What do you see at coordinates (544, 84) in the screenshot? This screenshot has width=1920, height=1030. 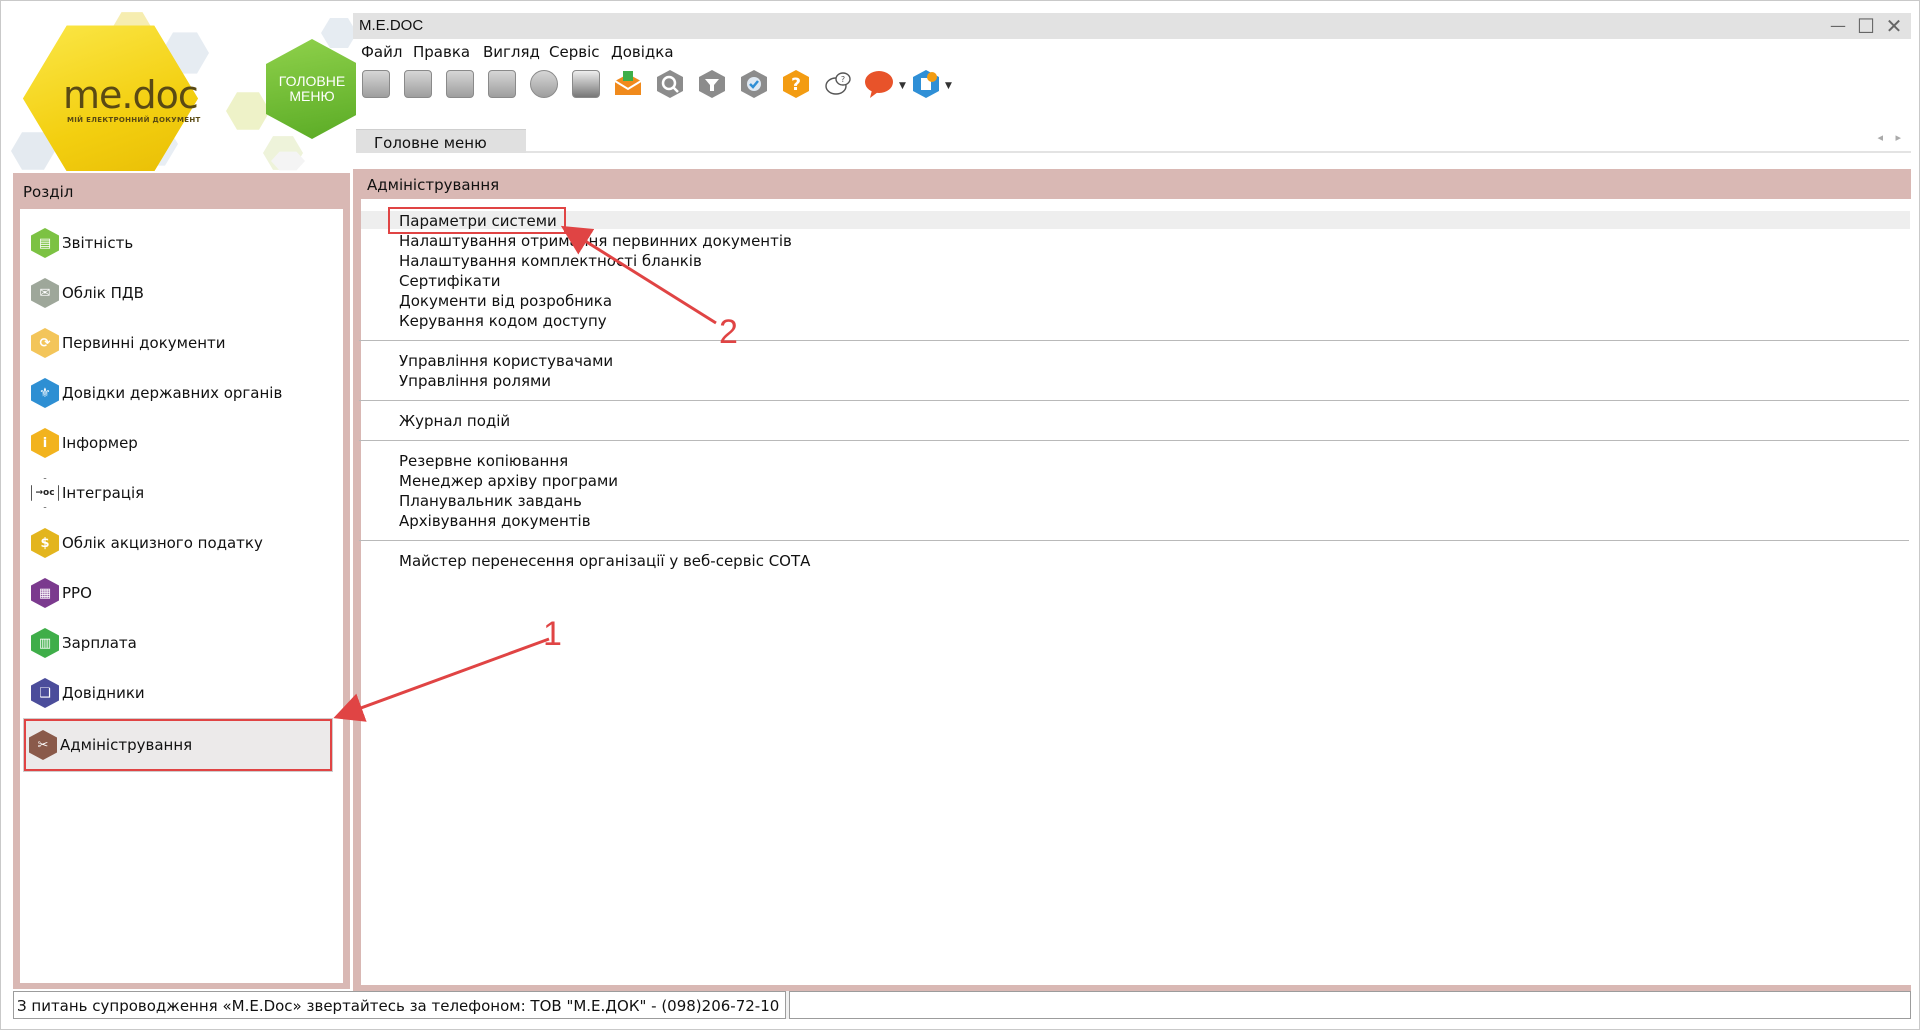 I see `save-disk-icon` at bounding box center [544, 84].